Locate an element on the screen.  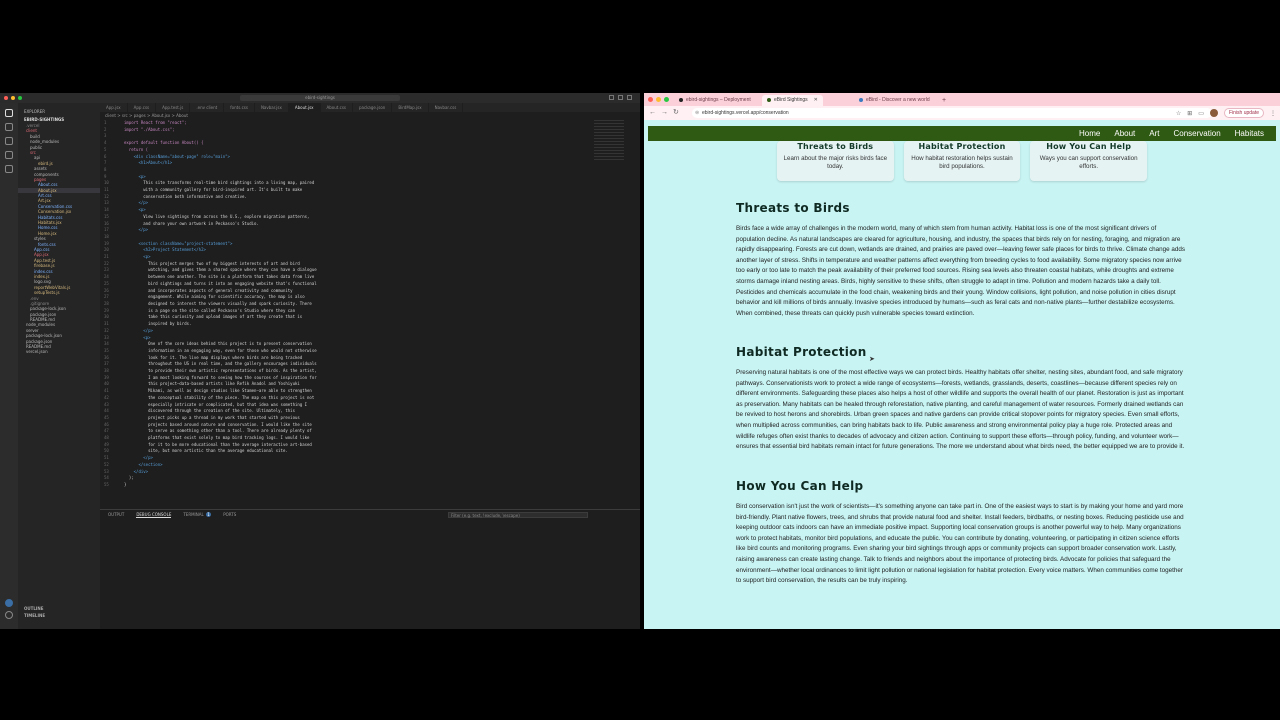
editor-tab: package.json is located at coordinates (373, 107).